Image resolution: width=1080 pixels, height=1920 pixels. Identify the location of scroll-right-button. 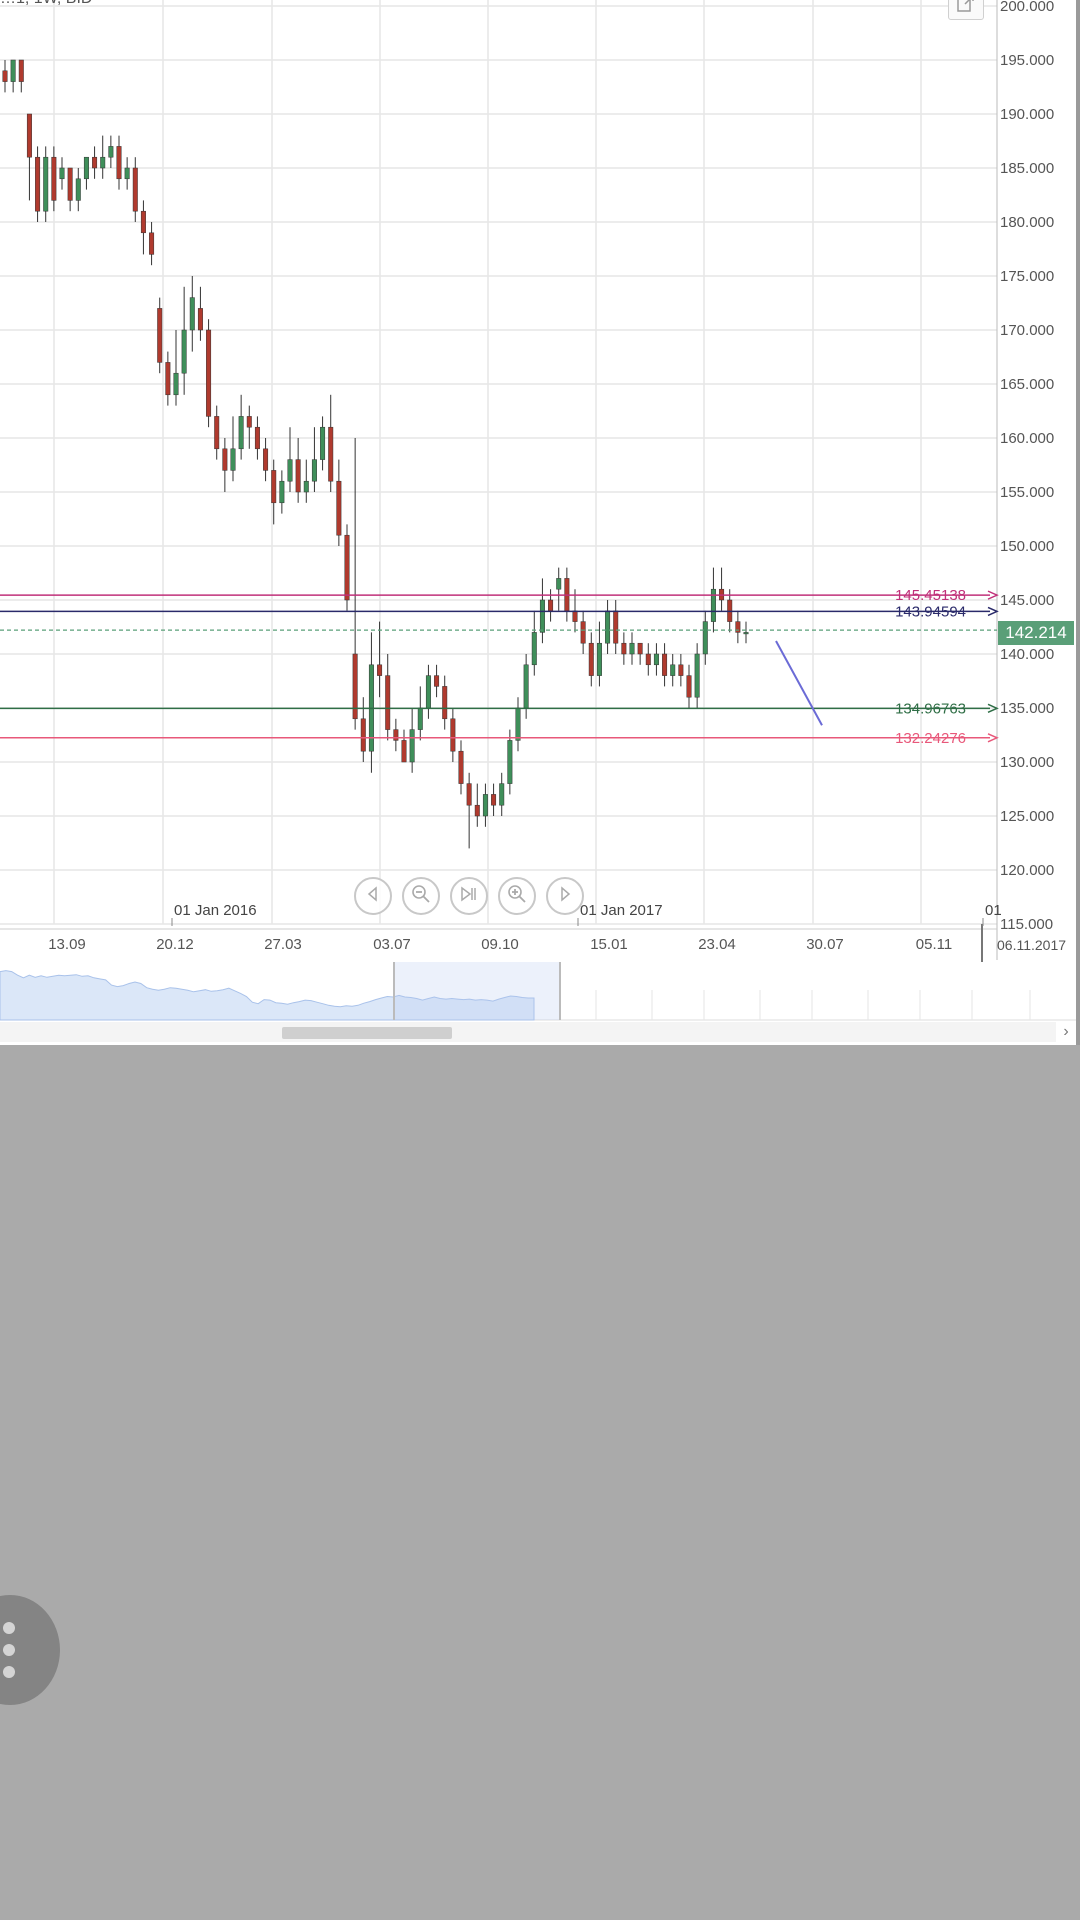
(565, 896).